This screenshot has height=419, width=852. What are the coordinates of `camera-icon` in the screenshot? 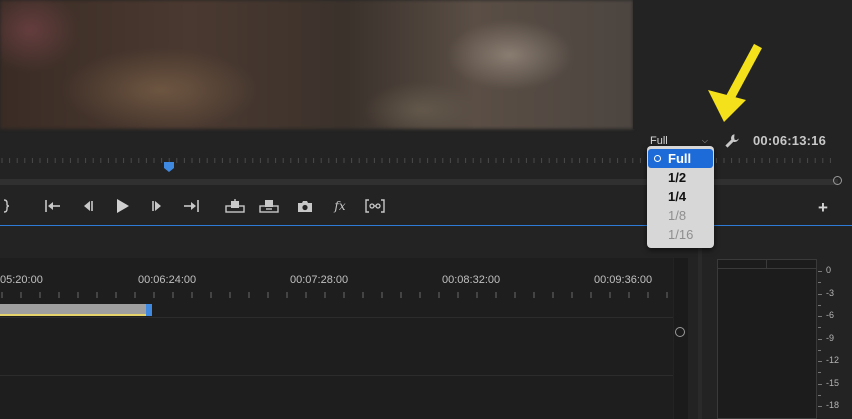 It's located at (305, 206).